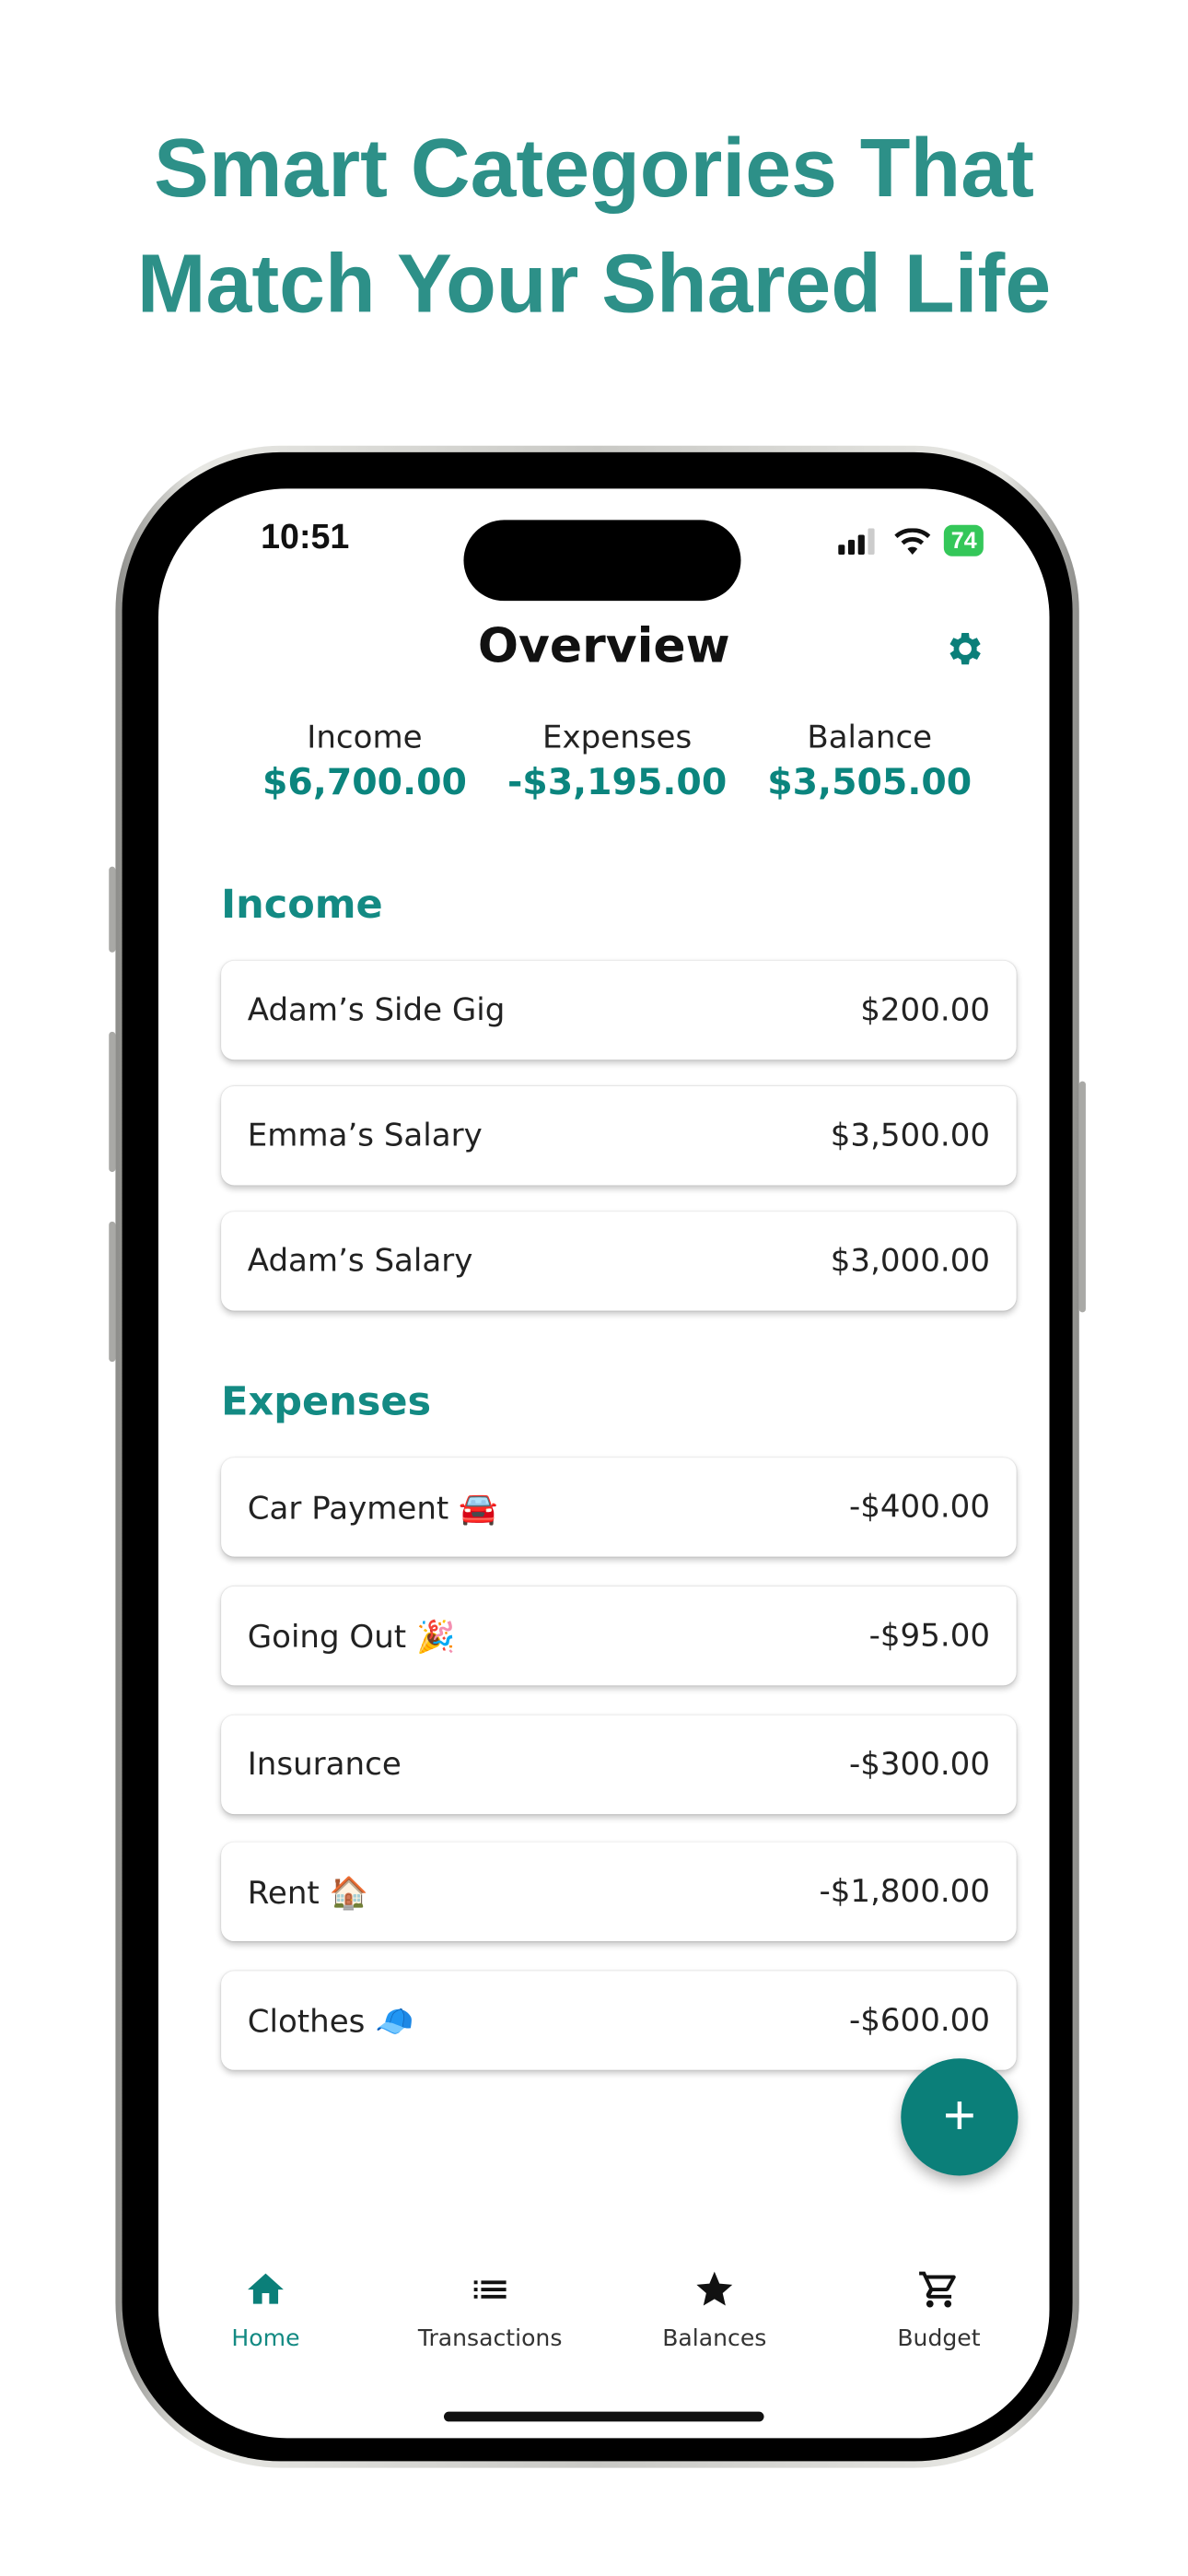 This screenshot has width=1188, height=2576. I want to click on summary-label: Balance, so click(870, 738).